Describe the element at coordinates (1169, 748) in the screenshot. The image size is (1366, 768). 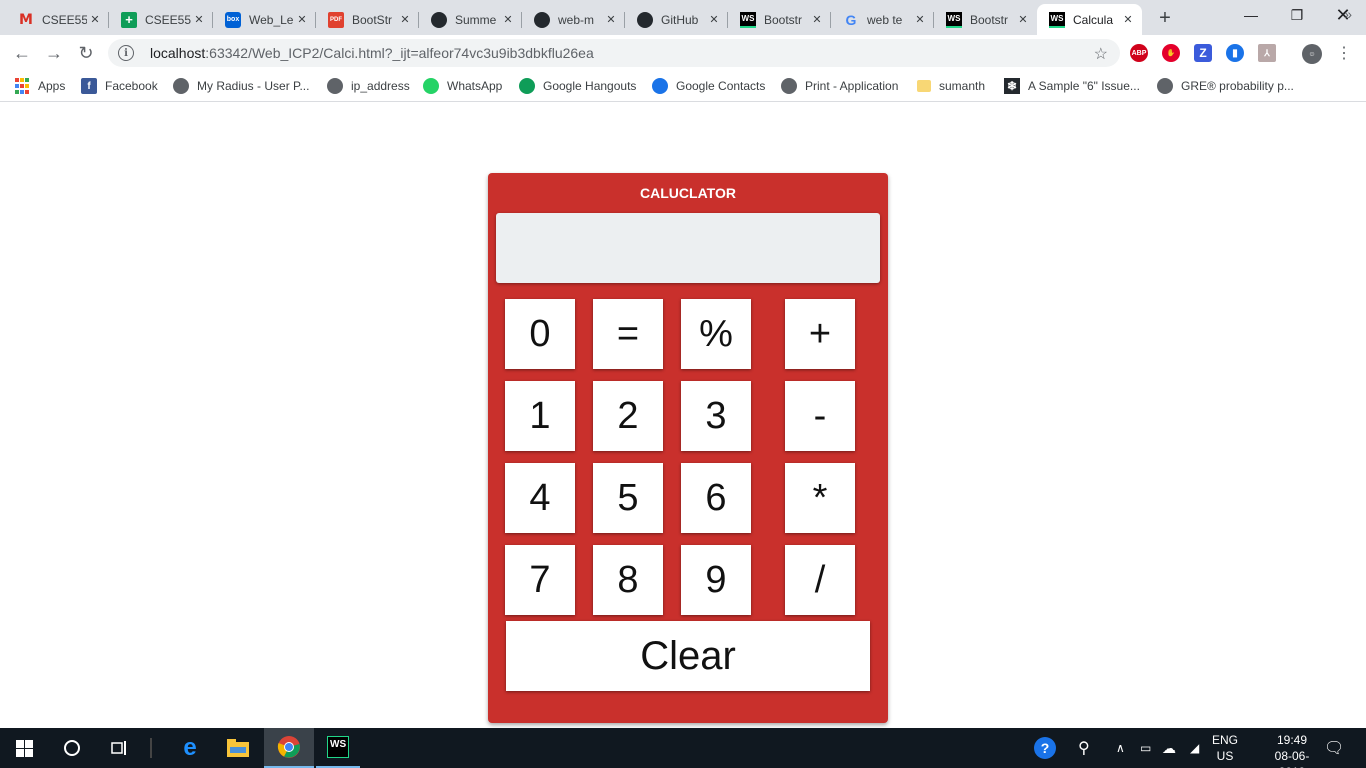
I see `onedrive-cloud-icon: ☁` at that location.